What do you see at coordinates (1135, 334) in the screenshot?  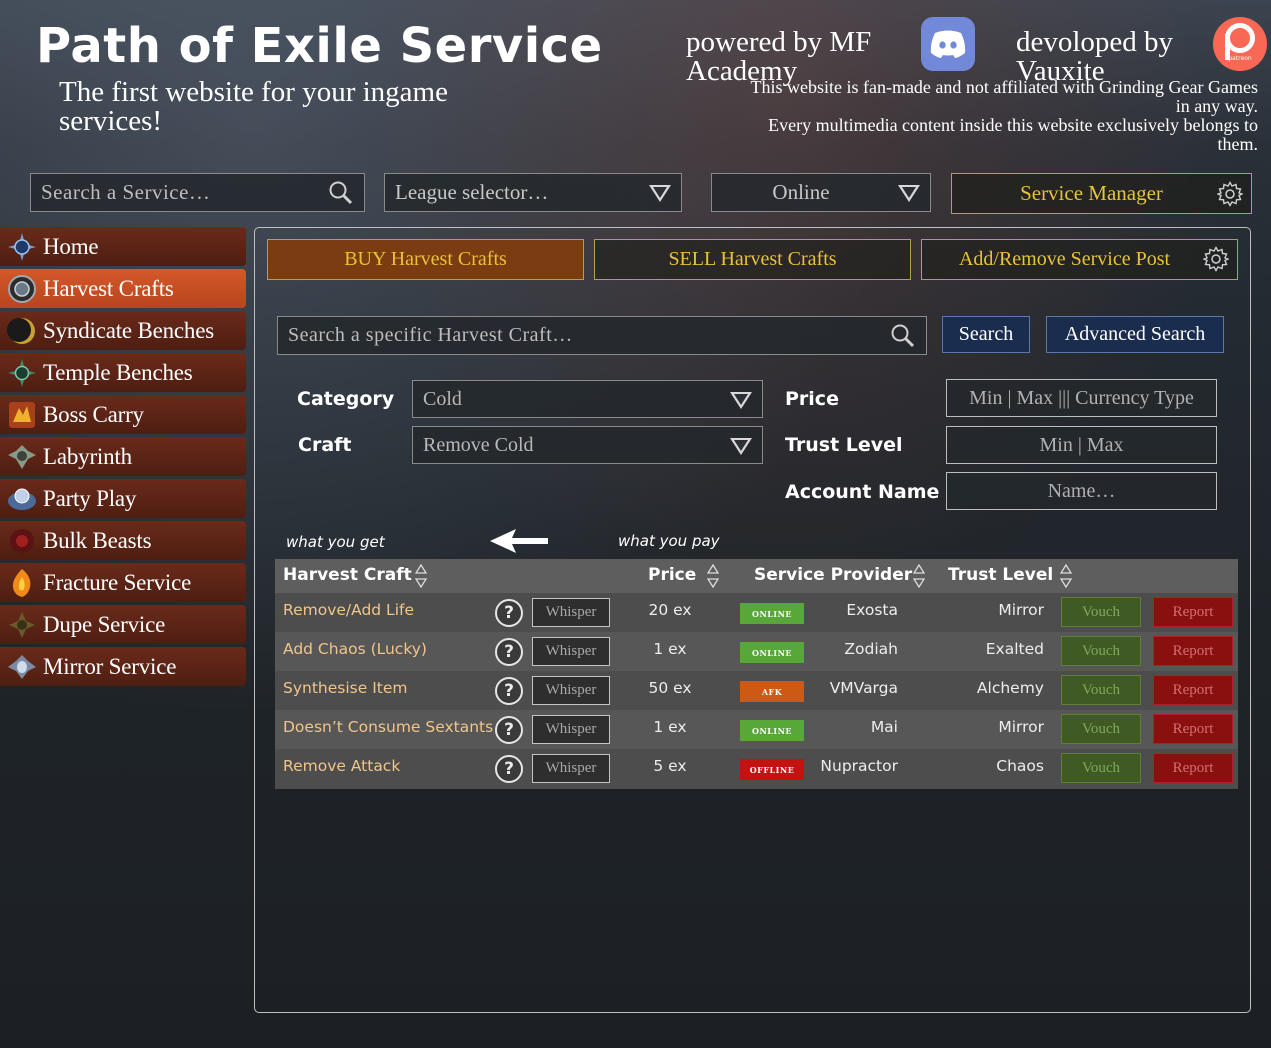 I see `advanced-search-button: Advanced Search` at bounding box center [1135, 334].